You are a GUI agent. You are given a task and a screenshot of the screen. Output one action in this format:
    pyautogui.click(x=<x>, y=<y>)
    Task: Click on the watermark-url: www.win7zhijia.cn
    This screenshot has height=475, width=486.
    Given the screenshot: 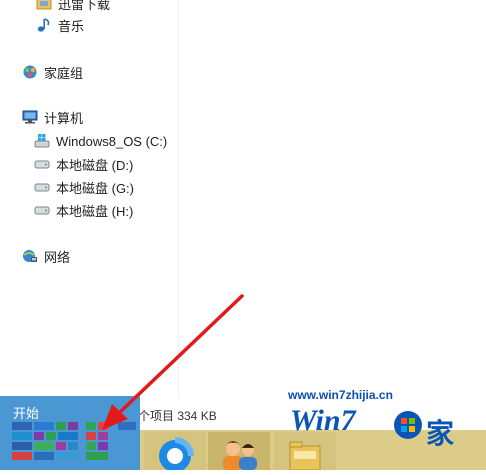 What is the action you would take?
    pyautogui.click(x=340, y=395)
    